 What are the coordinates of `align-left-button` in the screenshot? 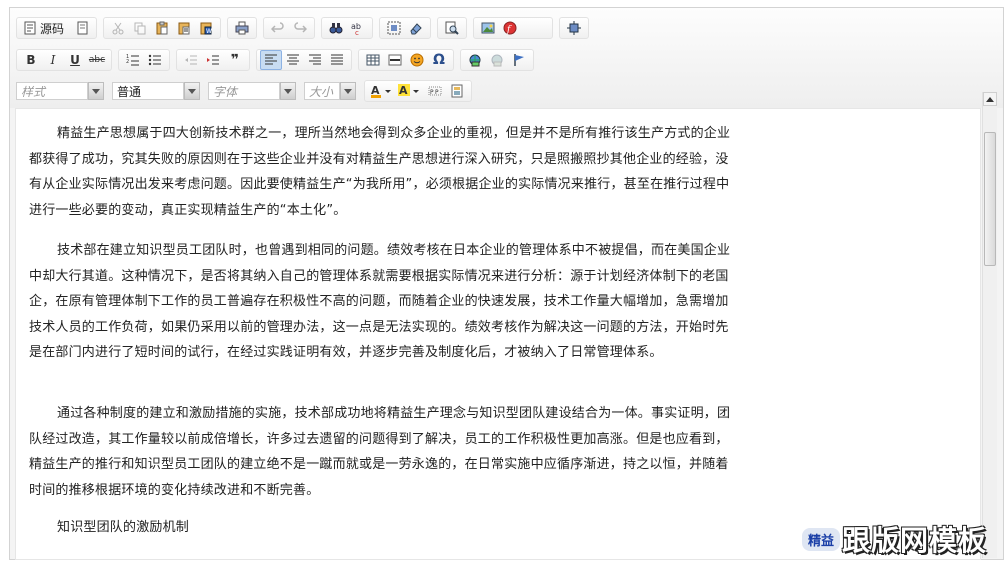 It's located at (271, 60).